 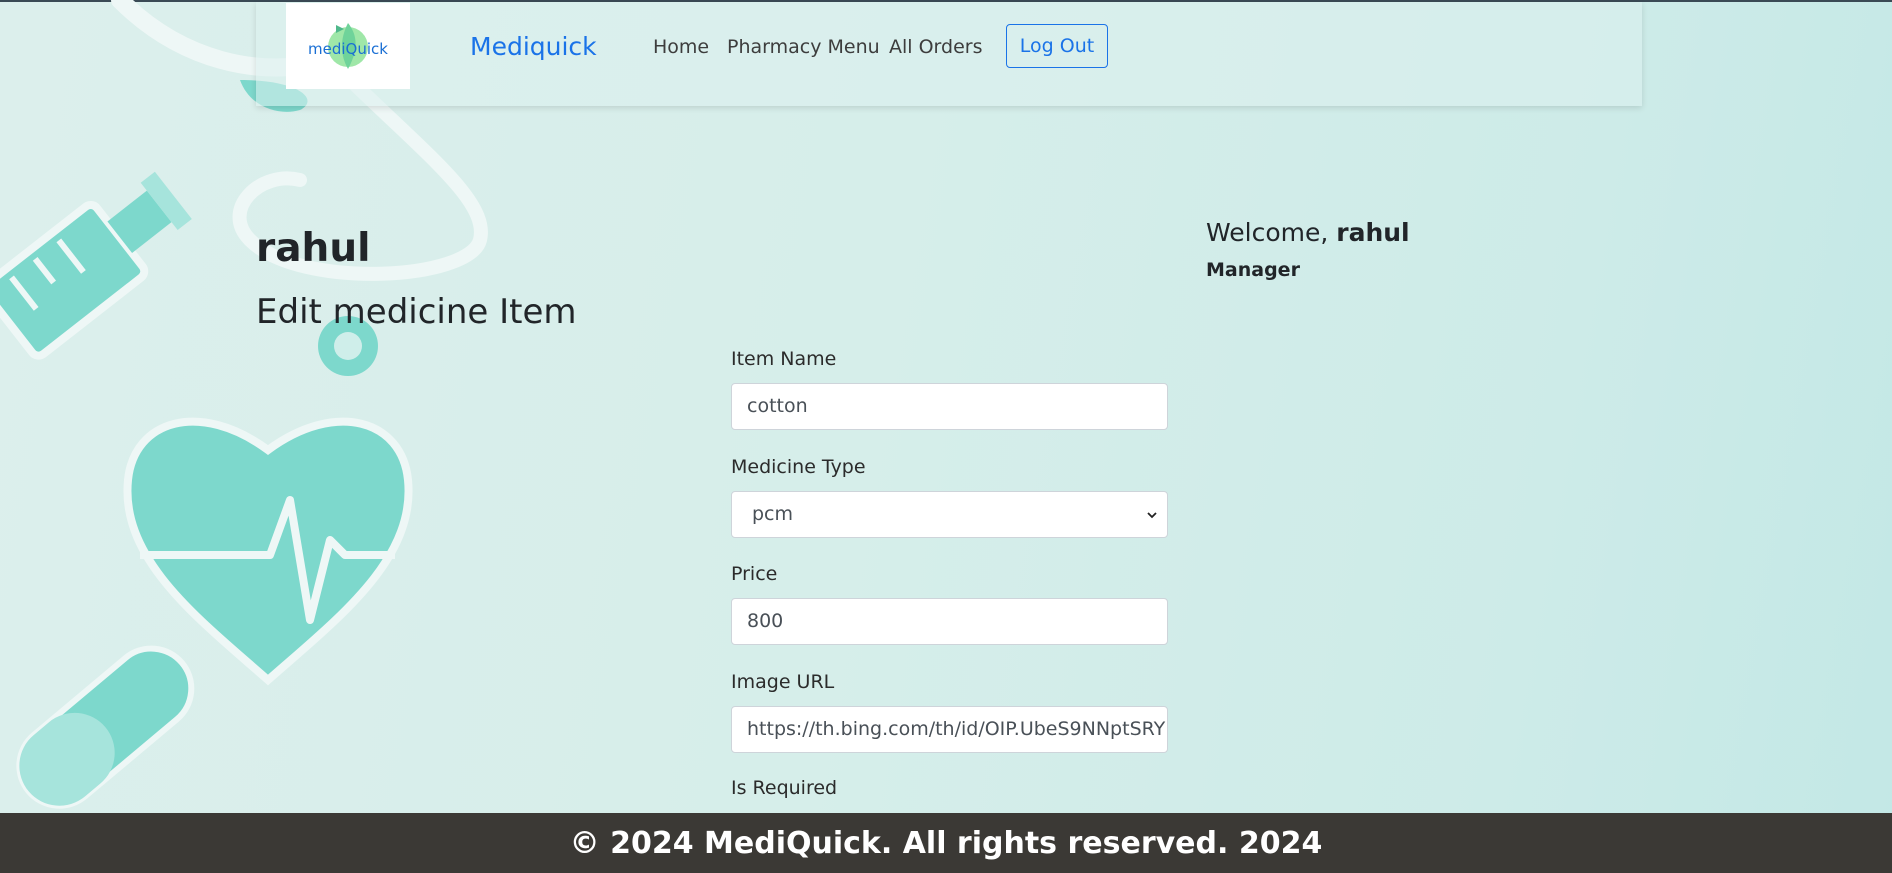 I want to click on logo-text: mediQuick, so click(x=348, y=49).